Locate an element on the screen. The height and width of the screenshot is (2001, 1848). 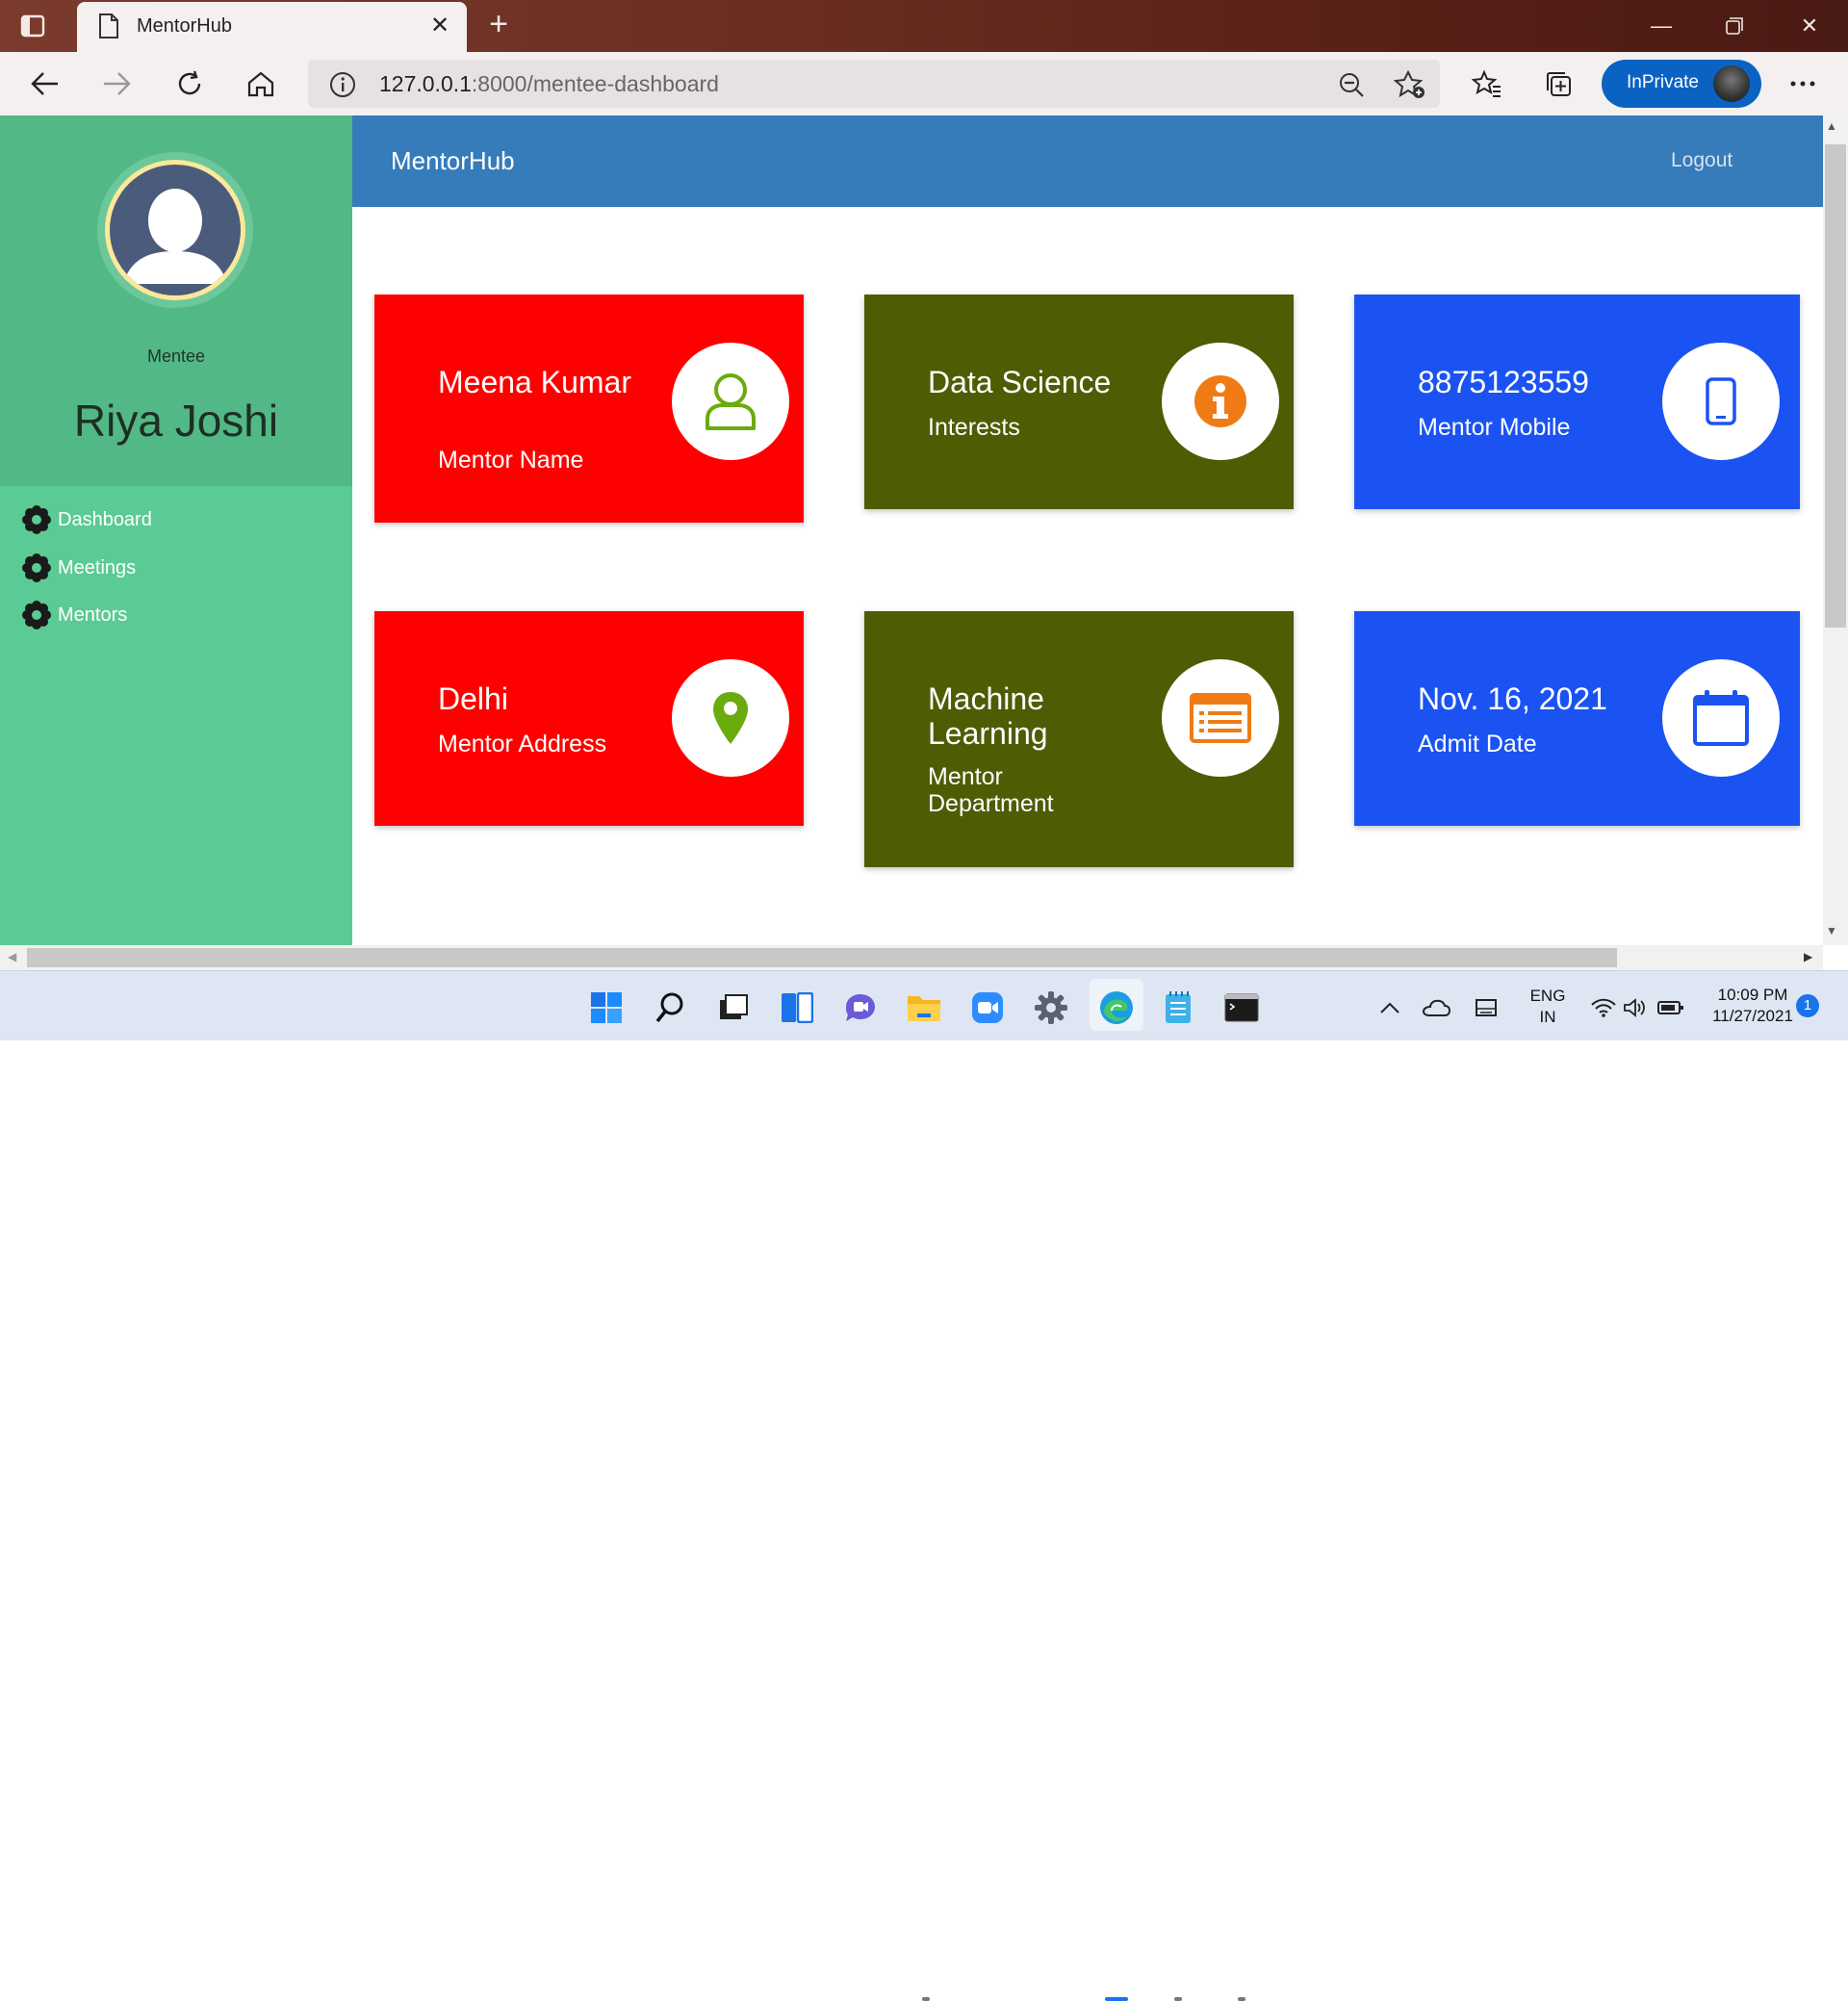
widgets-button is located at coordinates (797, 1007).